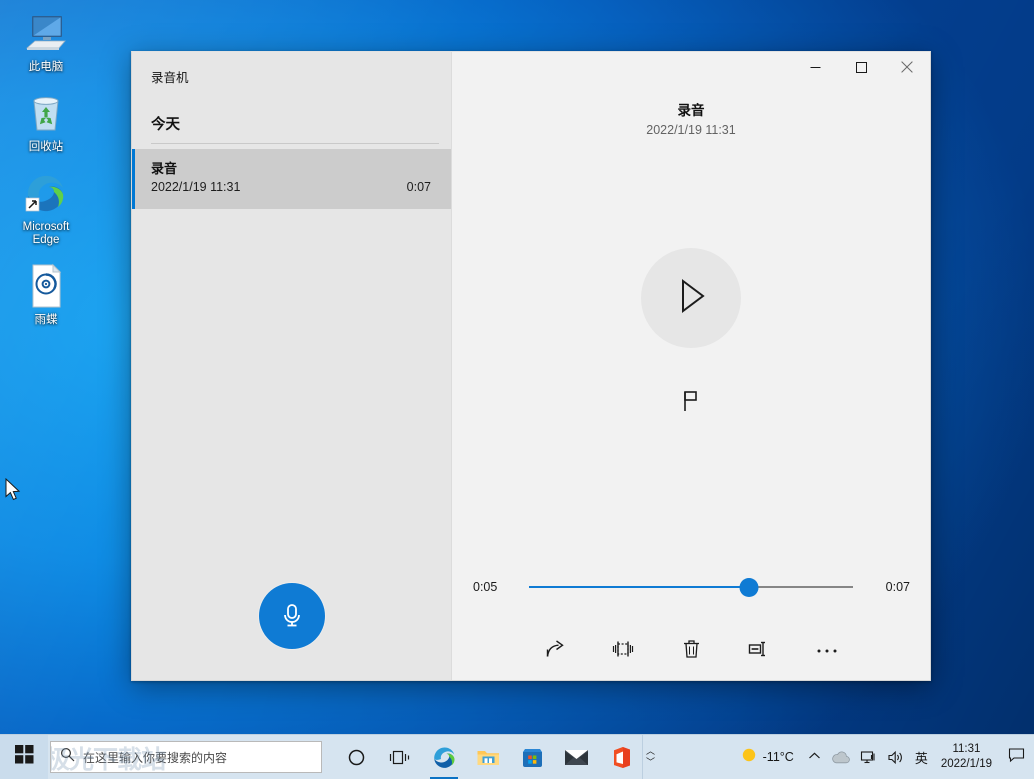  Describe the element at coordinates (749, 757) in the screenshot. I see `sun-icon` at that location.